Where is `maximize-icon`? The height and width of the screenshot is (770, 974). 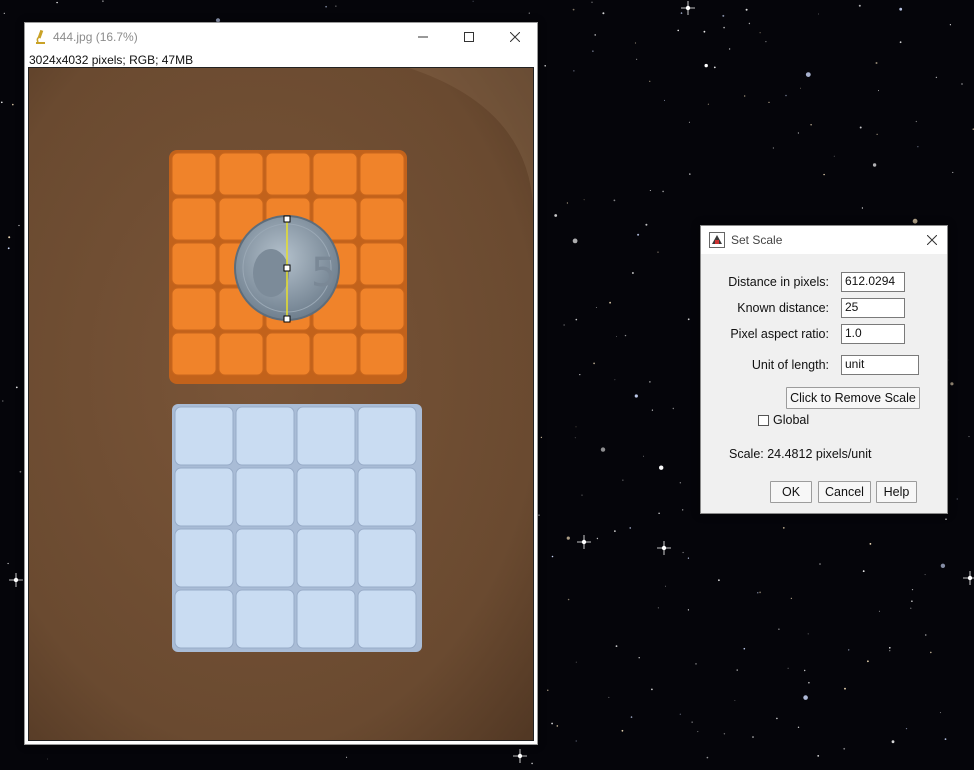 maximize-icon is located at coordinates (469, 37).